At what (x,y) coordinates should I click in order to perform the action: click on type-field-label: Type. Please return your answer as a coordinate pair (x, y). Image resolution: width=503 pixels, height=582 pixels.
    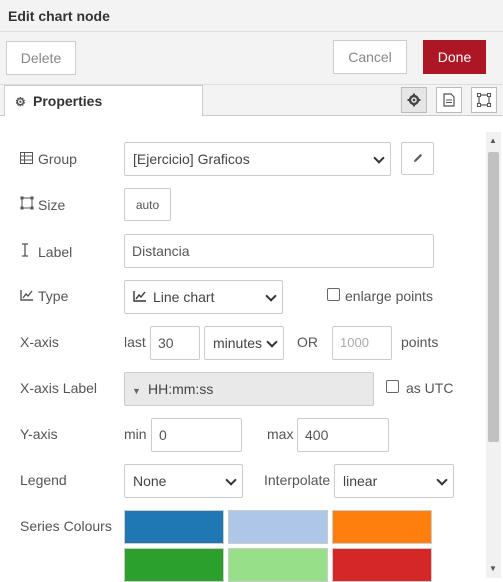
    Looking at the image, I should click on (44, 296).